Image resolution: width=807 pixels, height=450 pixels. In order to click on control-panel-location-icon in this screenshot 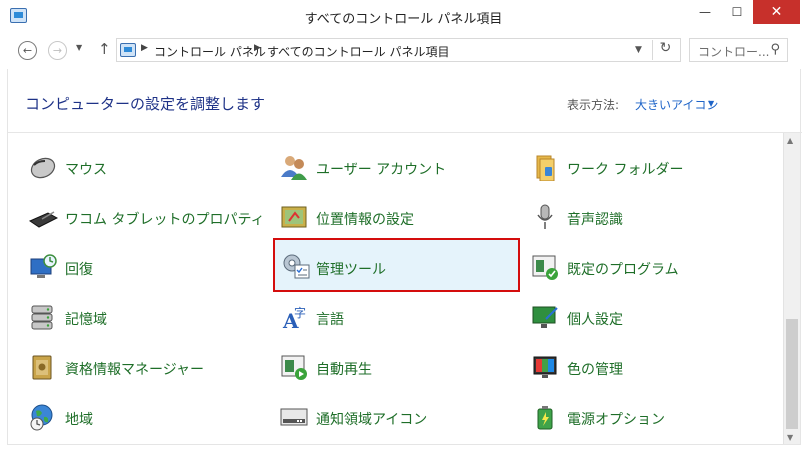, I will do `click(128, 50)`.